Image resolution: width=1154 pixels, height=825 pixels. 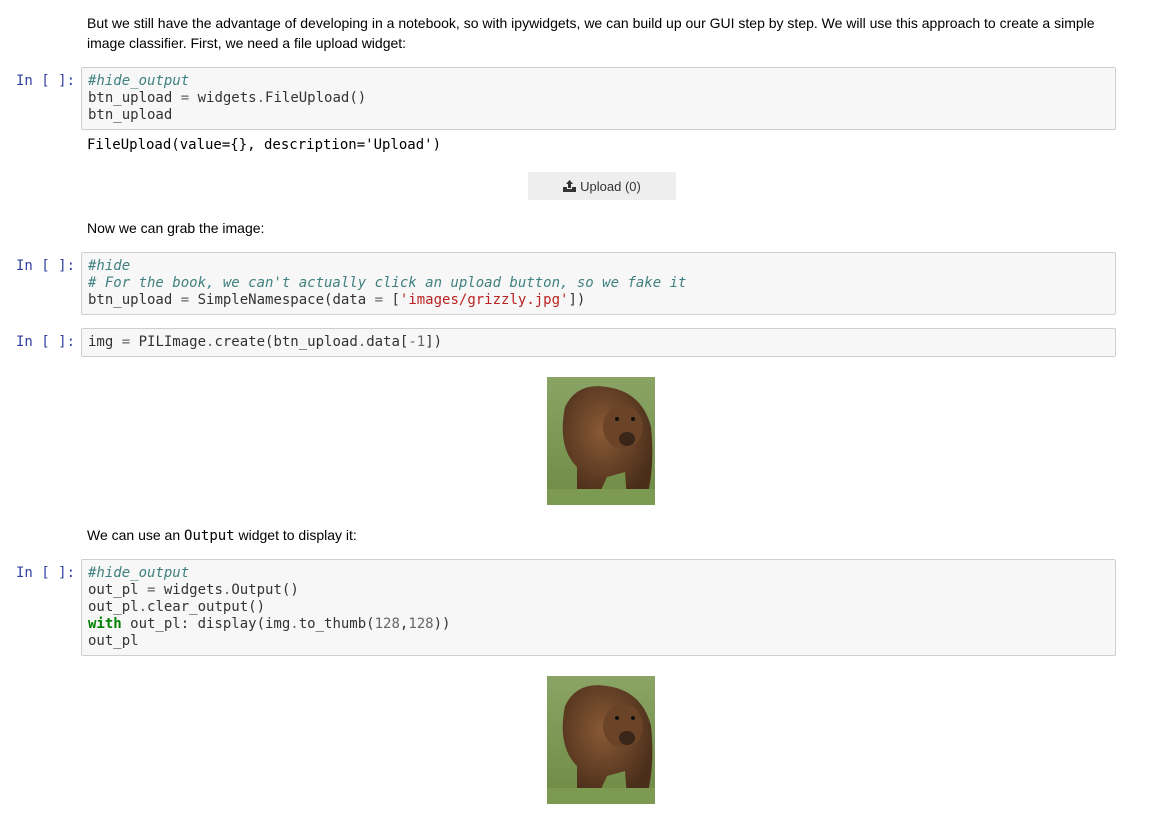 I want to click on code-token: Output(), so click(x=265, y=590).